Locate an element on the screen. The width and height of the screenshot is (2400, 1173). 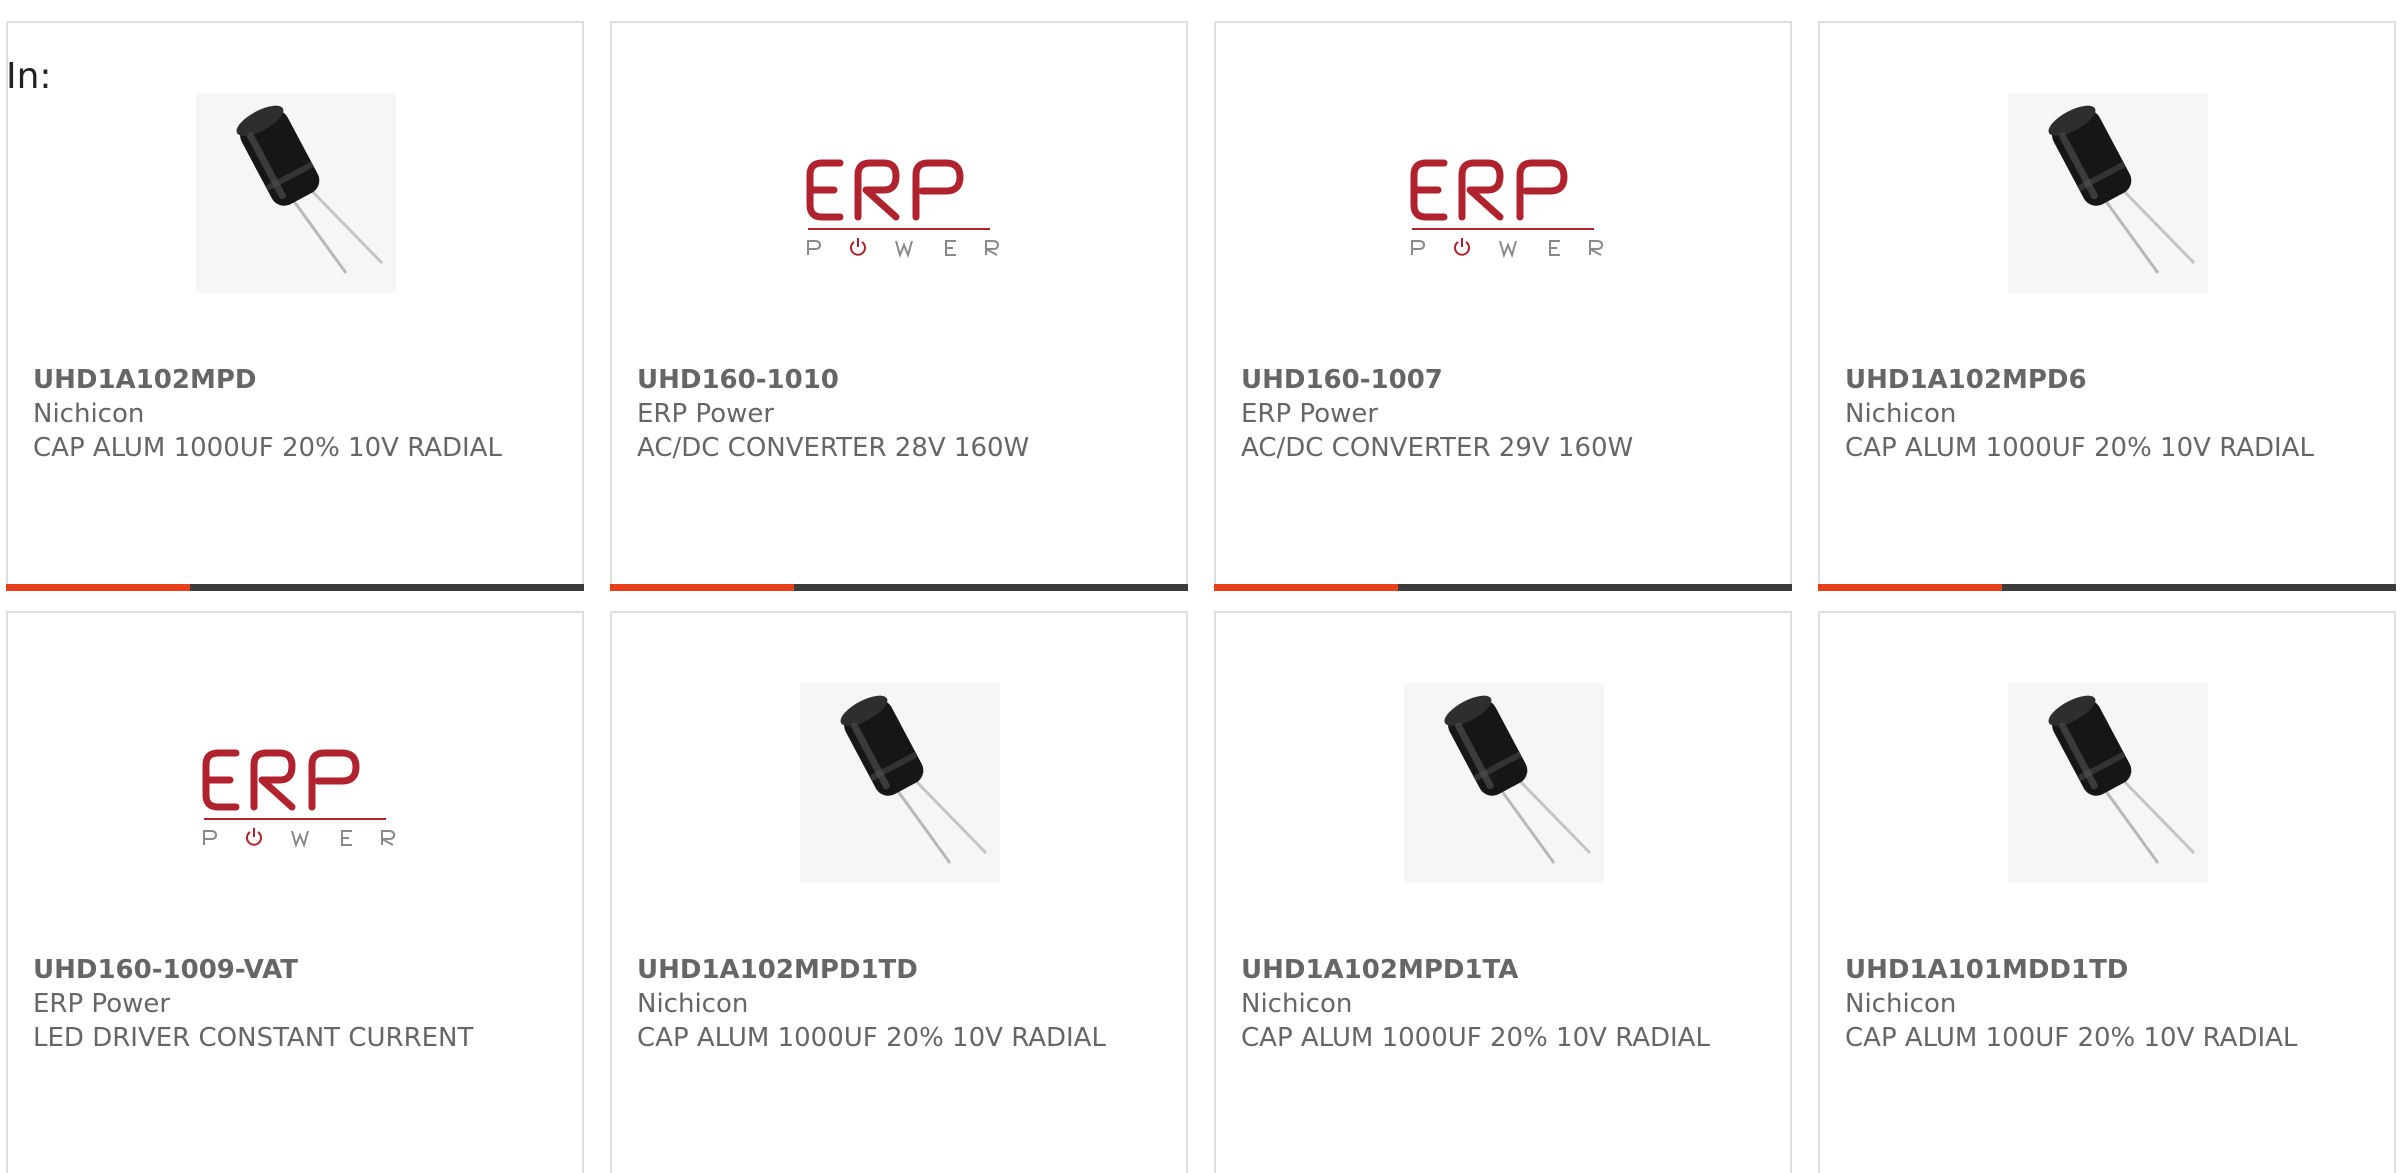
product-description: LED DRIVER CONSTANT CURRENT is located at coordinates (253, 1038).